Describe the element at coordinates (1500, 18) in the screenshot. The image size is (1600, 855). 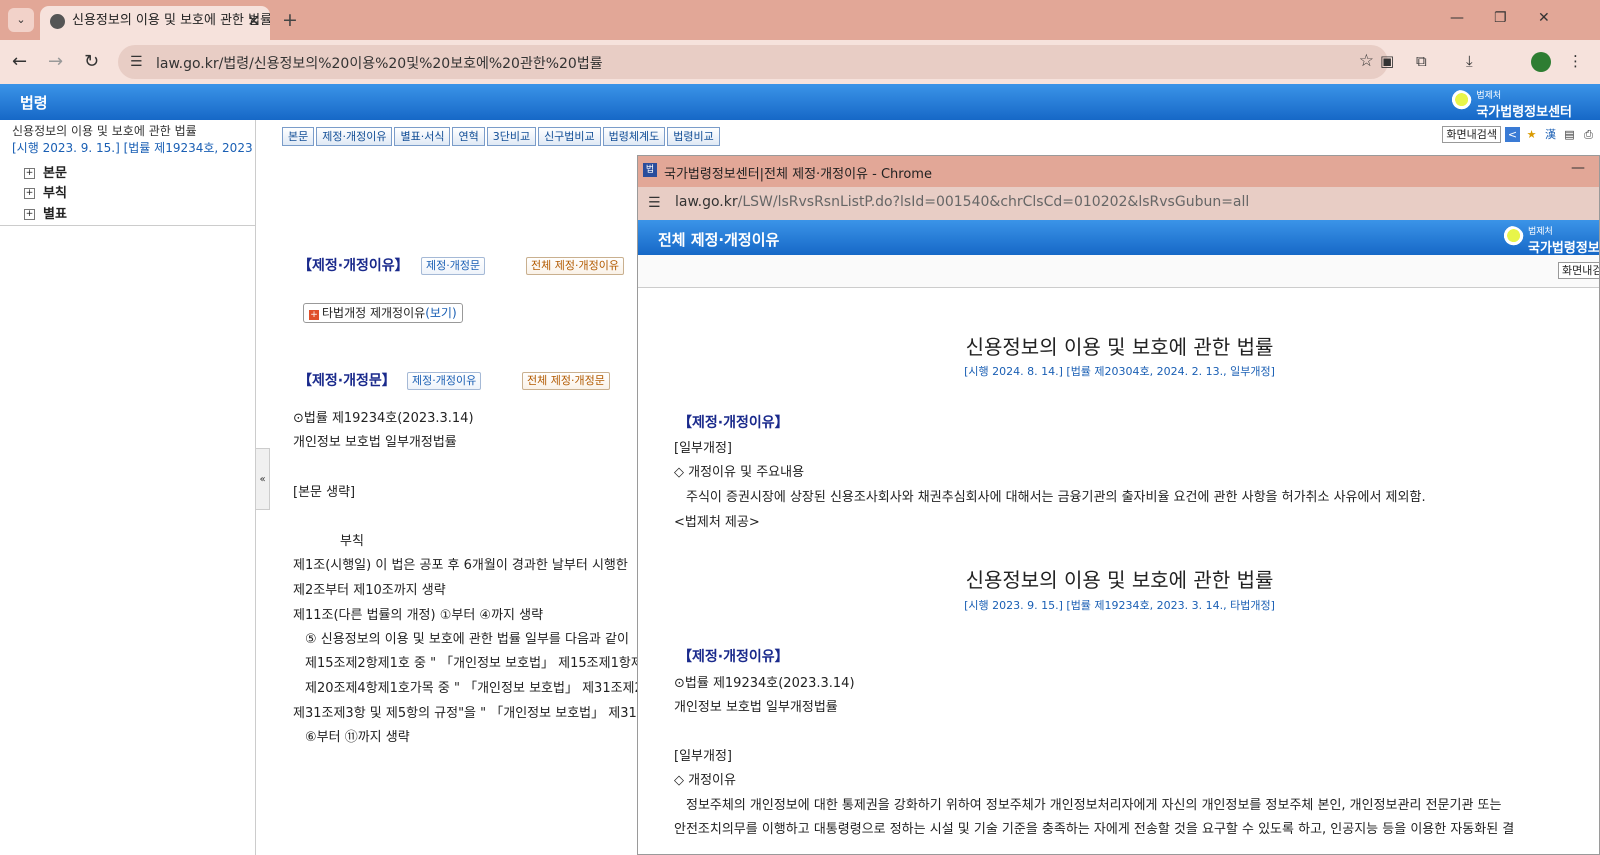
I see `restore-icon: ❐` at that location.